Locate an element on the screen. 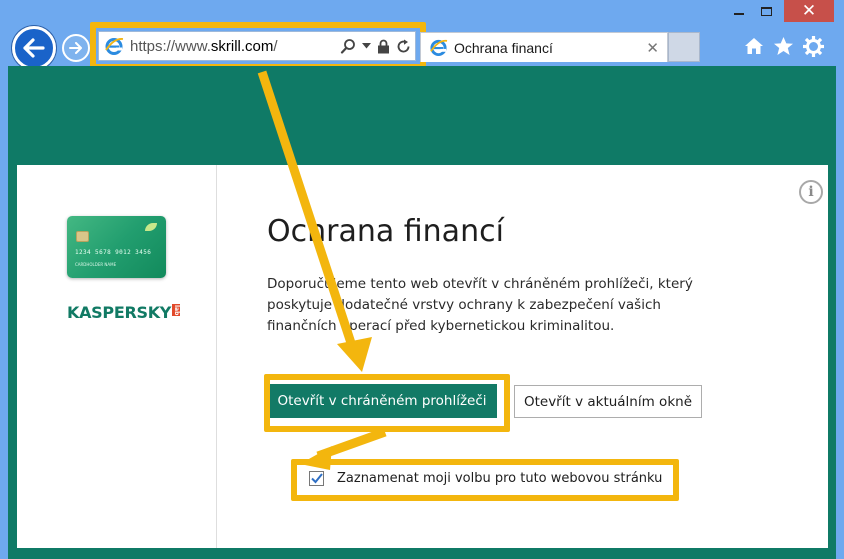 The height and width of the screenshot is (559, 844). close-icon: ✕ is located at coordinates (809, 11).